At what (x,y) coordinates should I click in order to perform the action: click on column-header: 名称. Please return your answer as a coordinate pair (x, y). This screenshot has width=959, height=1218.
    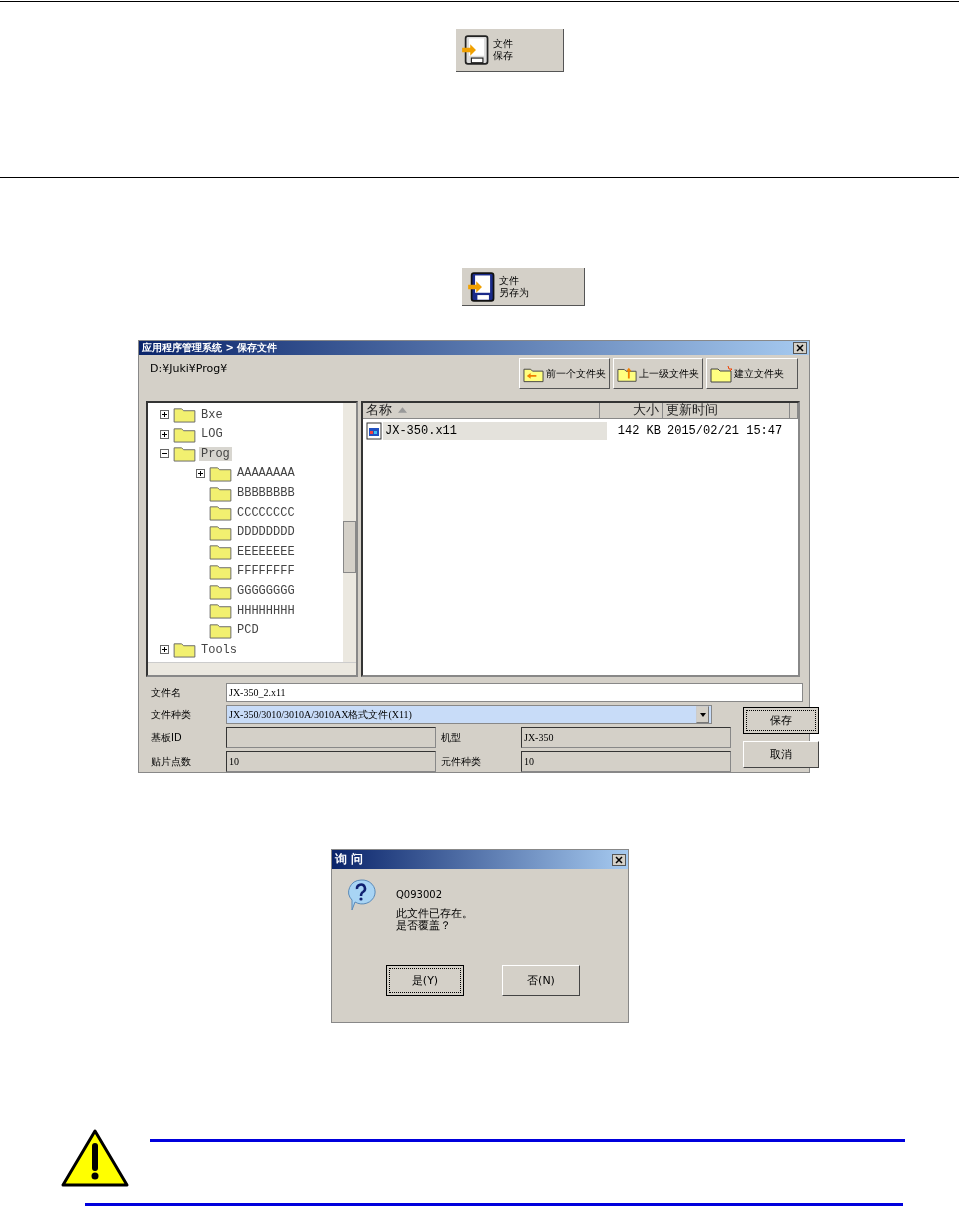
    Looking at the image, I should click on (481, 410).